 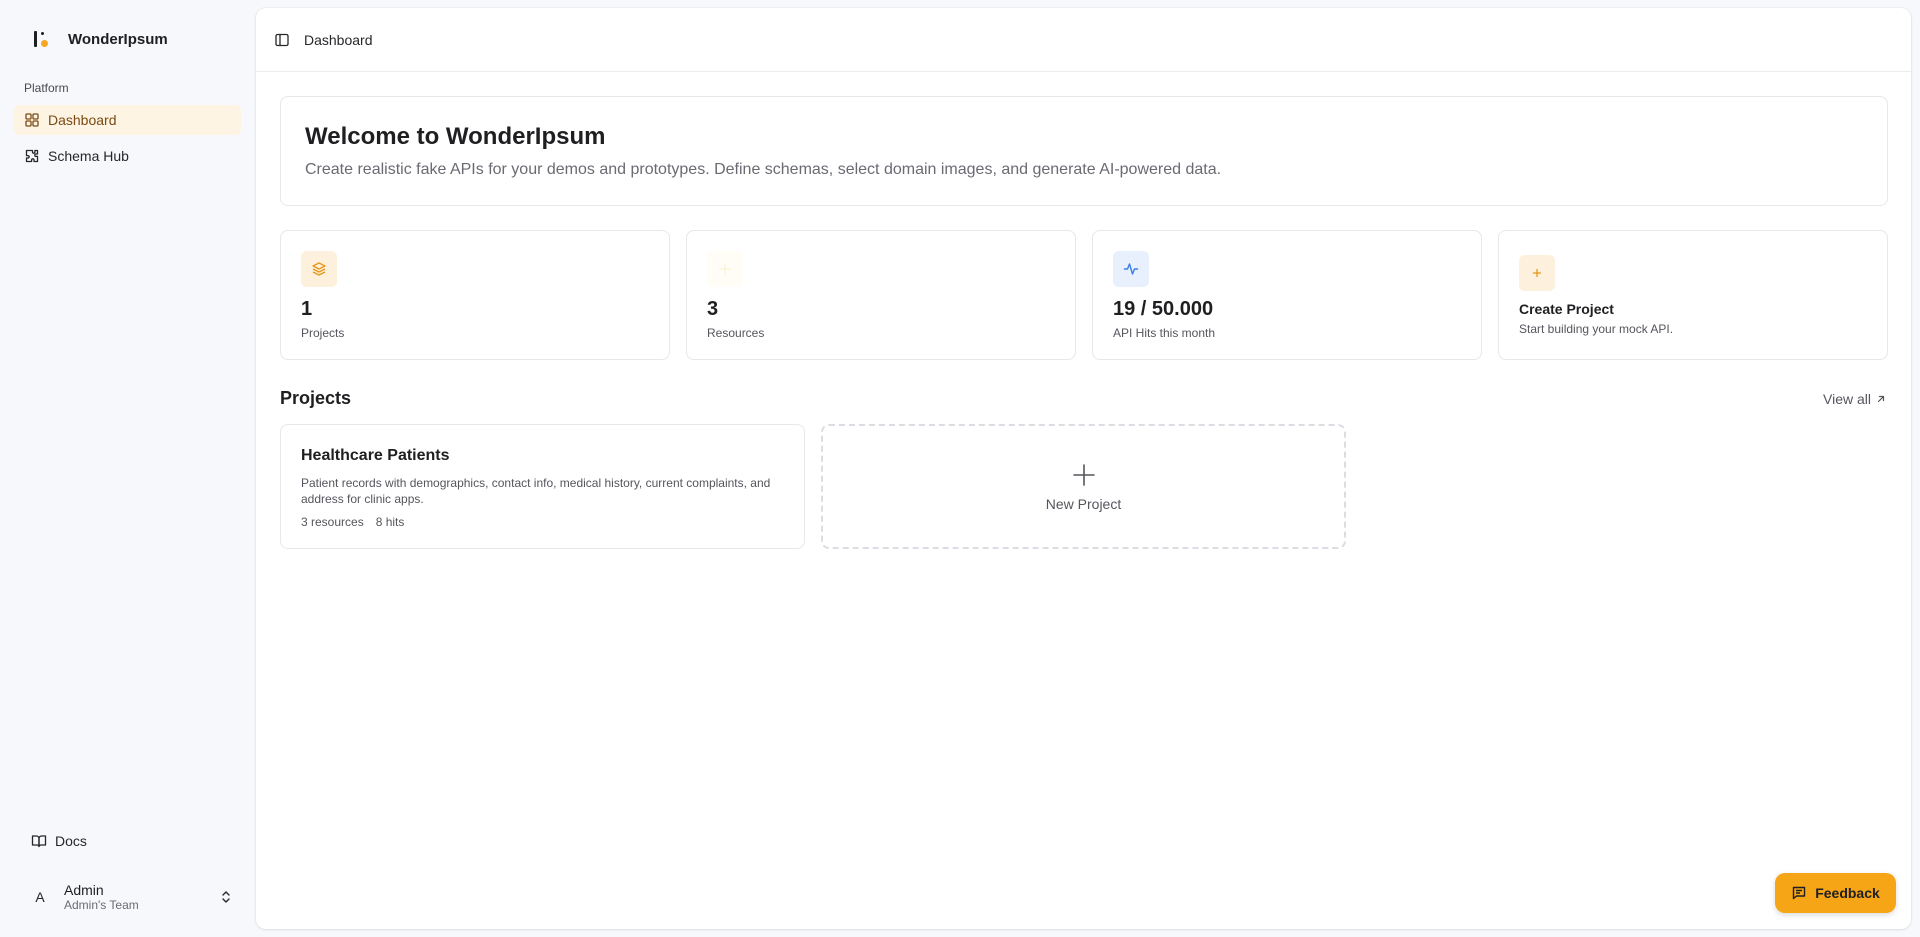 What do you see at coordinates (32, 120) in the screenshot?
I see `grid-icon` at bounding box center [32, 120].